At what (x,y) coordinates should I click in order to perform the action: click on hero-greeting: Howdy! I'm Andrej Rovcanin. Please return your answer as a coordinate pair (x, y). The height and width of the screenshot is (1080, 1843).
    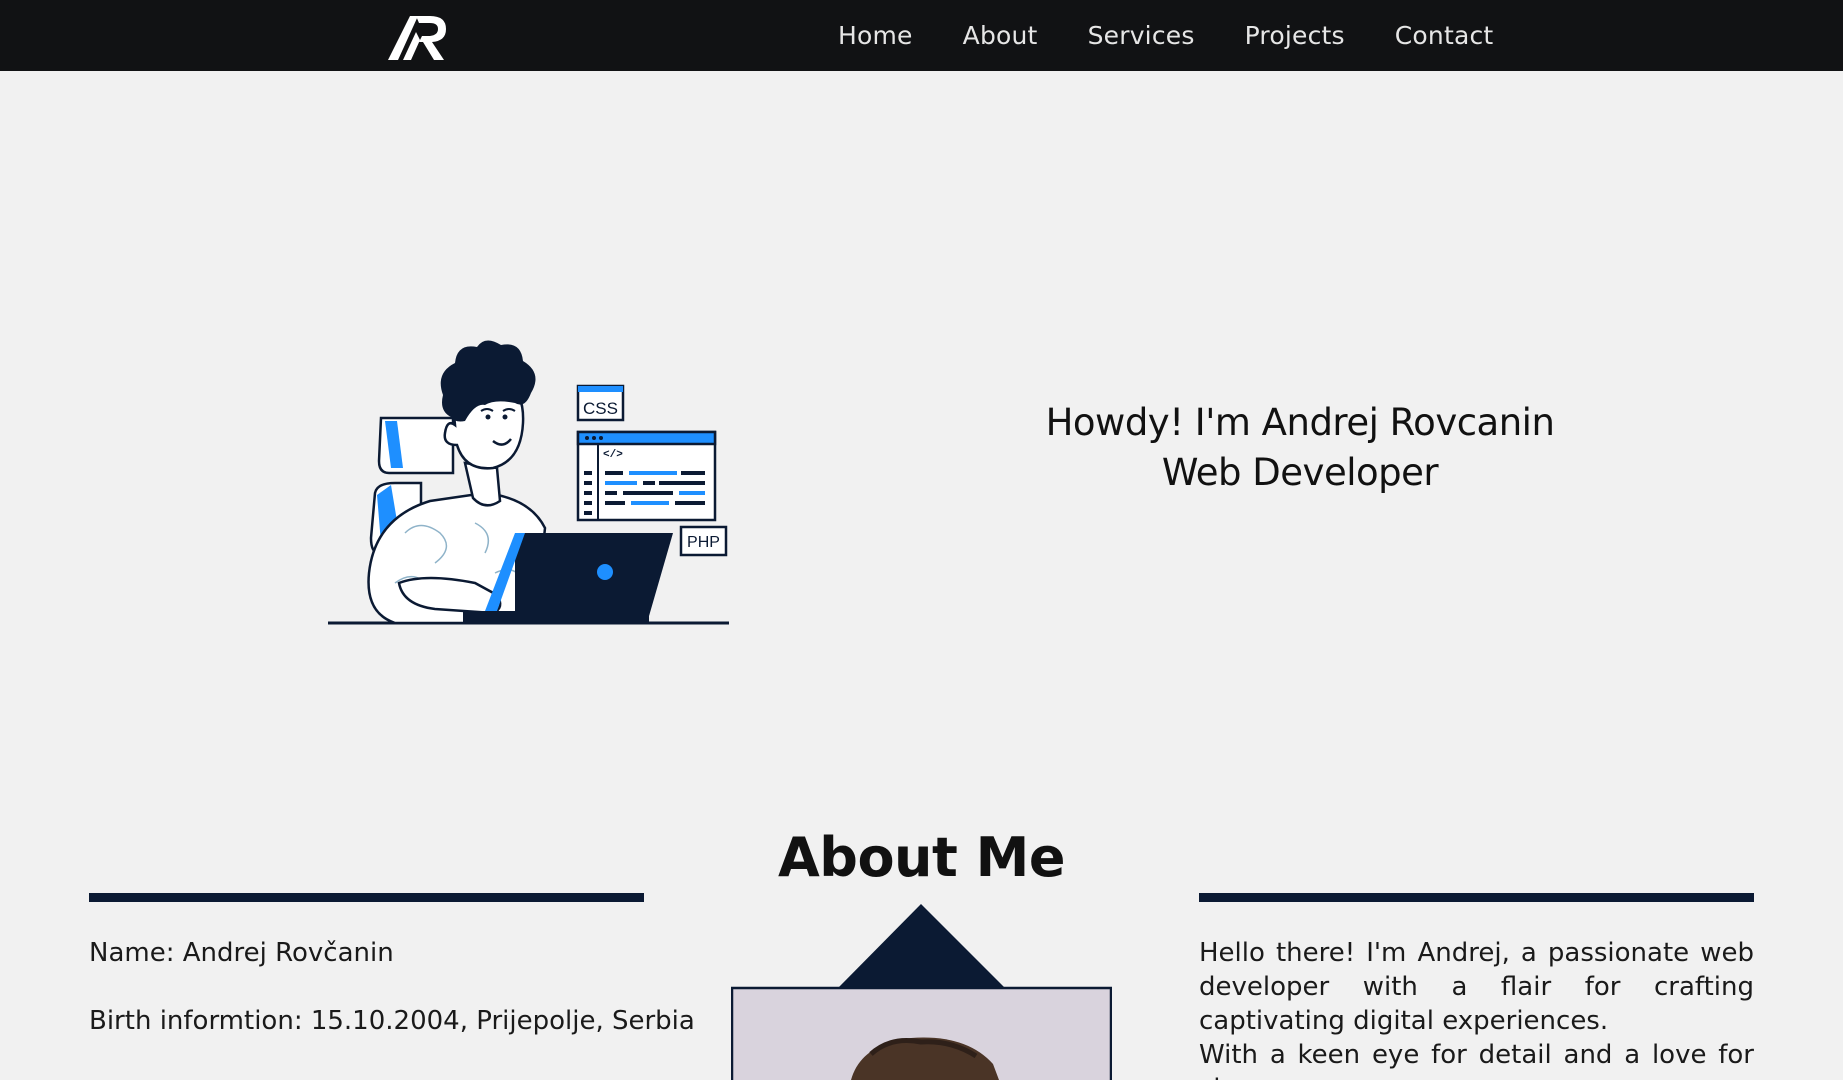
    Looking at the image, I should click on (1300, 422).